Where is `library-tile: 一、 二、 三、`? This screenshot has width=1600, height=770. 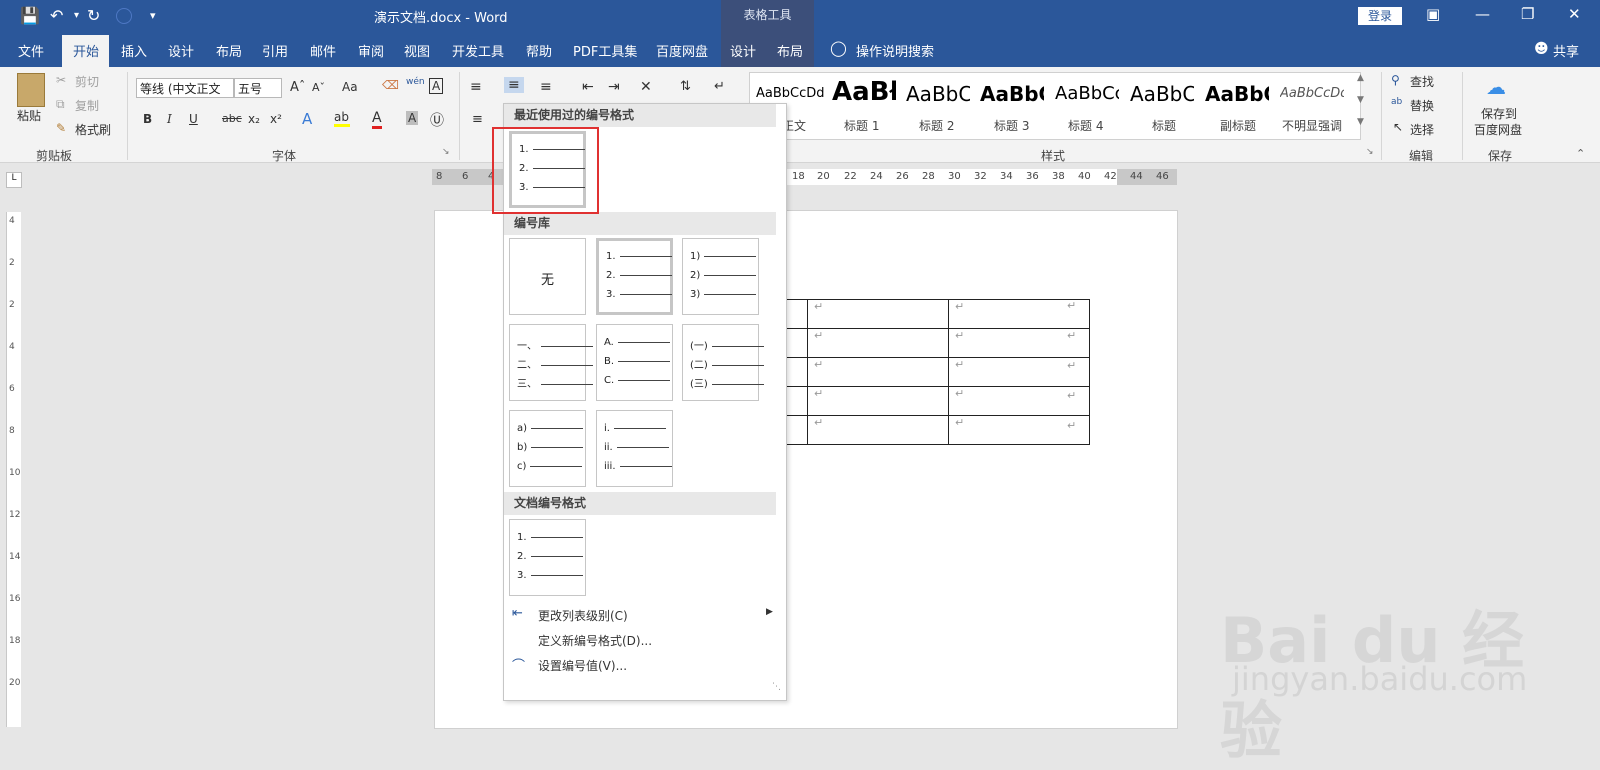
library-tile: 一、 二、 三、 is located at coordinates (551, 362).